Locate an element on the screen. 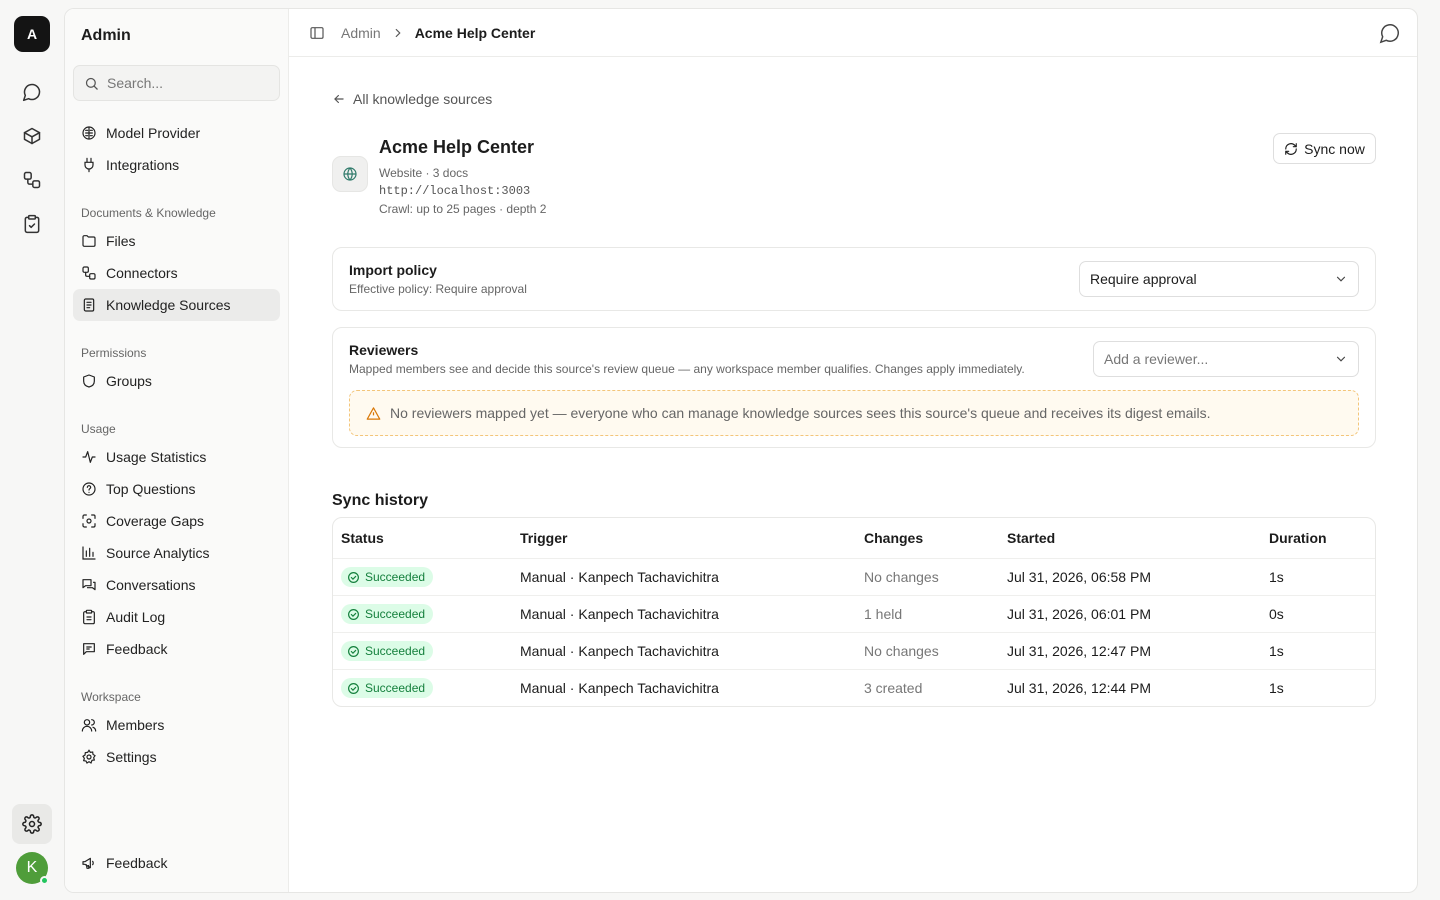  sidebar-item-coverage-gaps: Coverage Gaps is located at coordinates (176, 521).